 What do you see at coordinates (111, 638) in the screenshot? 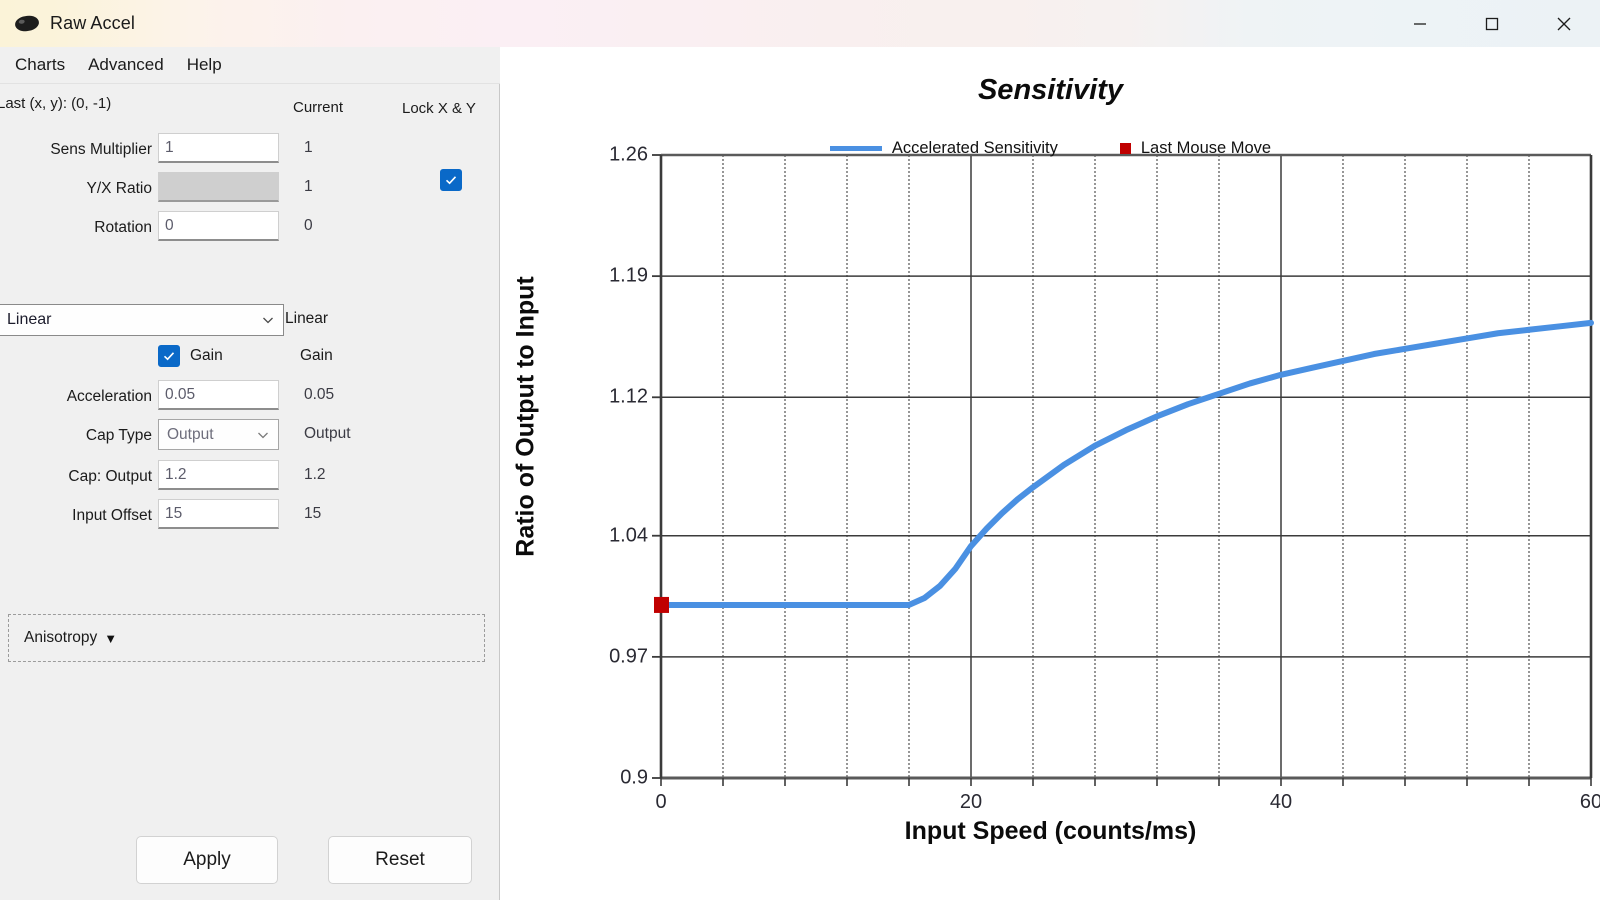
I see `chevron-down-icon: ▼` at bounding box center [111, 638].